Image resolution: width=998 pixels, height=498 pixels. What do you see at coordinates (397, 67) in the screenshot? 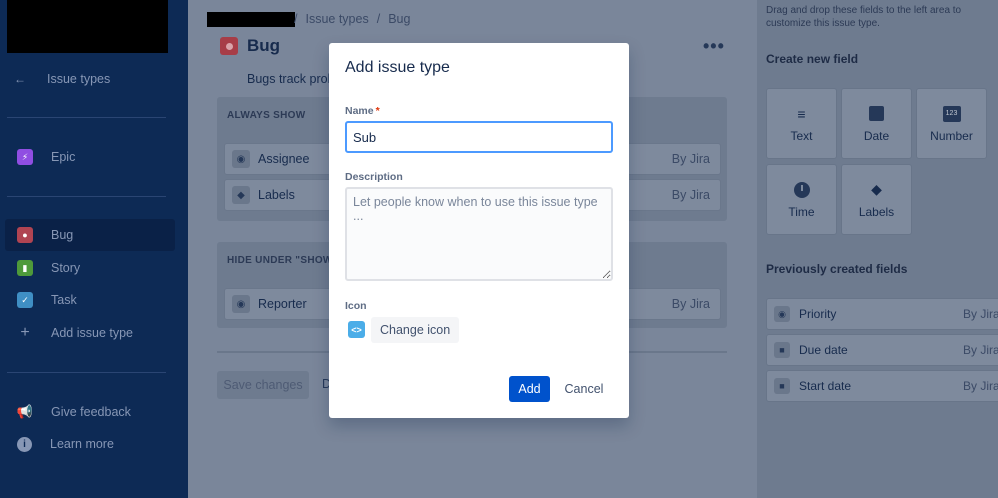
I see `dialog-title: Add issue type` at bounding box center [397, 67].